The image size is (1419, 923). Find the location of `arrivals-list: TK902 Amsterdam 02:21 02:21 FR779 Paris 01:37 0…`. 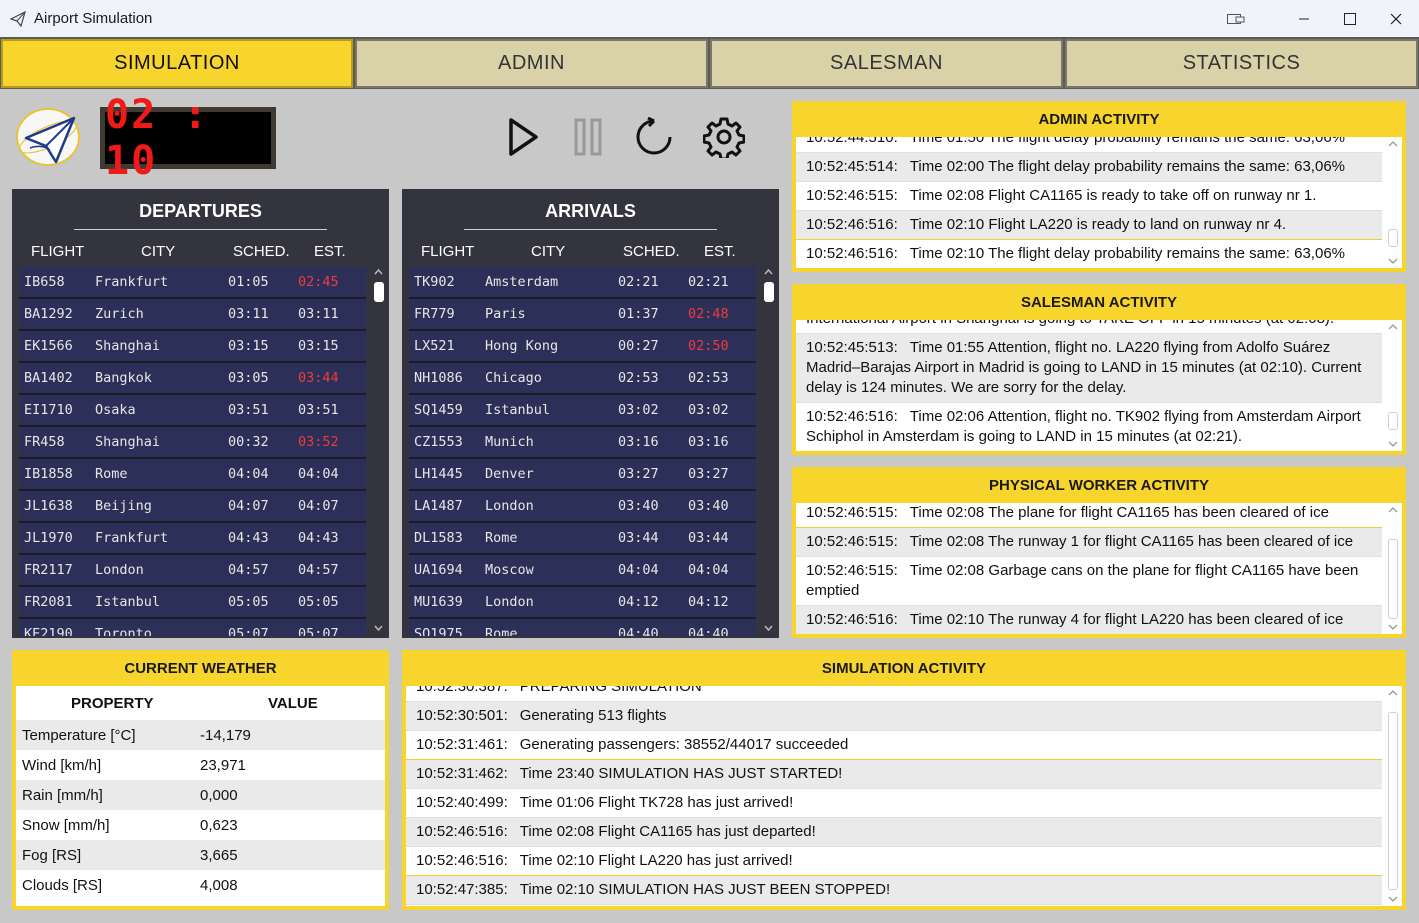

arrivals-list: TK902 Amsterdam 02:21 02:21 FR779 Paris 01:37 0… is located at coordinates (582, 451).